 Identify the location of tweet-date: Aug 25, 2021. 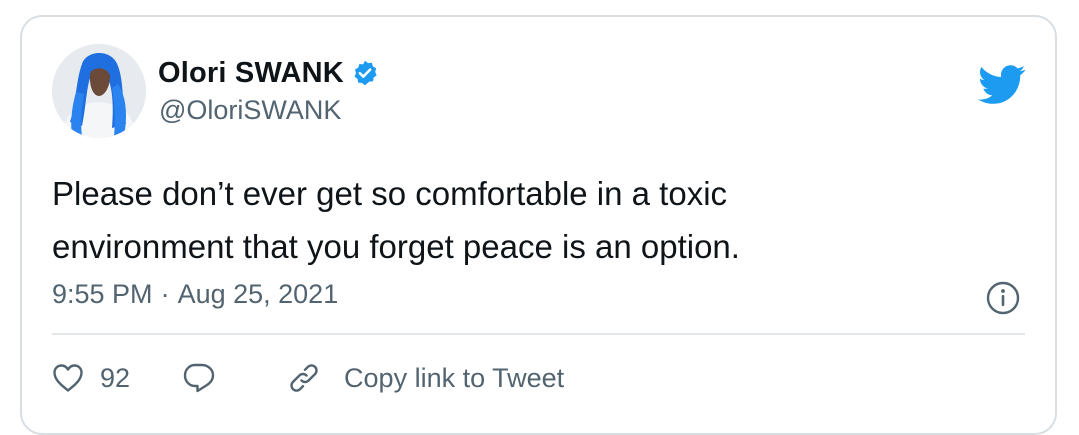
(258, 294).